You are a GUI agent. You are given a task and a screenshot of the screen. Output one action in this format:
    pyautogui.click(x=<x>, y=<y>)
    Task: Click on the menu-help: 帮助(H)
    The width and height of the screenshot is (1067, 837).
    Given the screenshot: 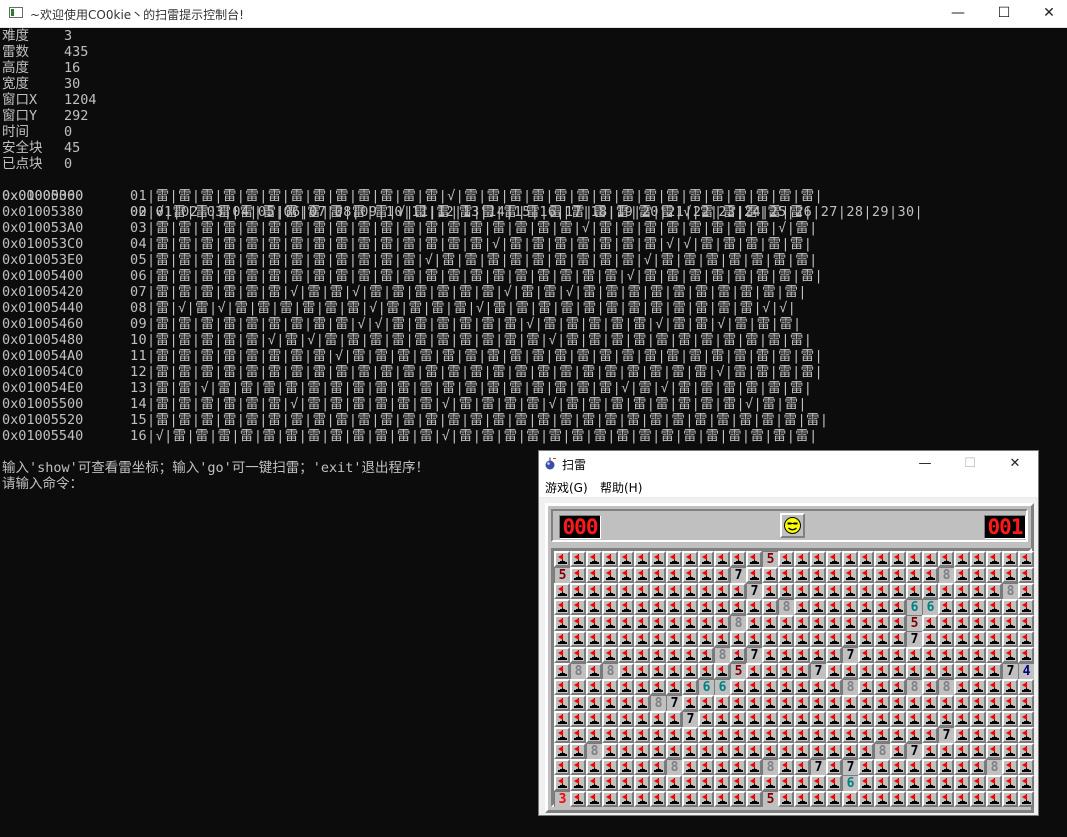 What is the action you would take?
    pyautogui.click(x=621, y=487)
    